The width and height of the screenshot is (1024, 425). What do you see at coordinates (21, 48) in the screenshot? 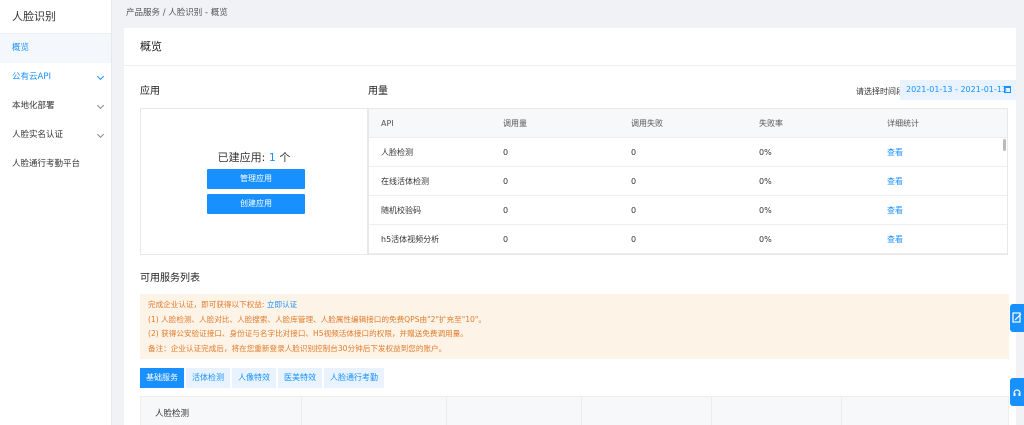
I see `sidebar-item-label: 概览` at bounding box center [21, 48].